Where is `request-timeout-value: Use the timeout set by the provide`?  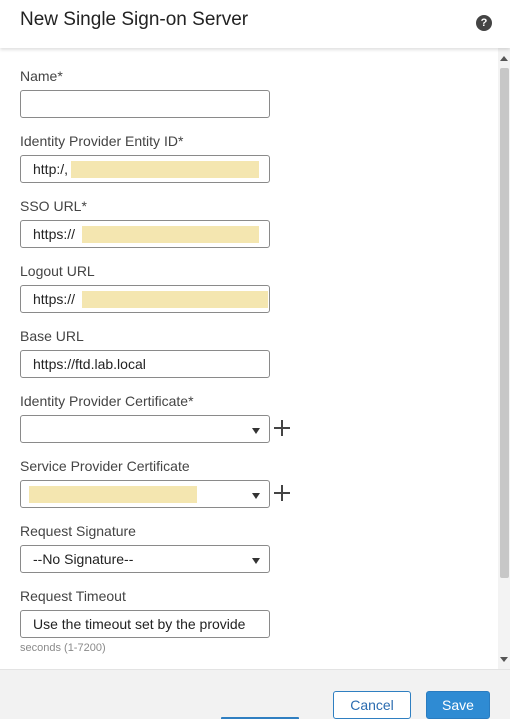 request-timeout-value: Use the timeout set by the provide is located at coordinates (139, 624).